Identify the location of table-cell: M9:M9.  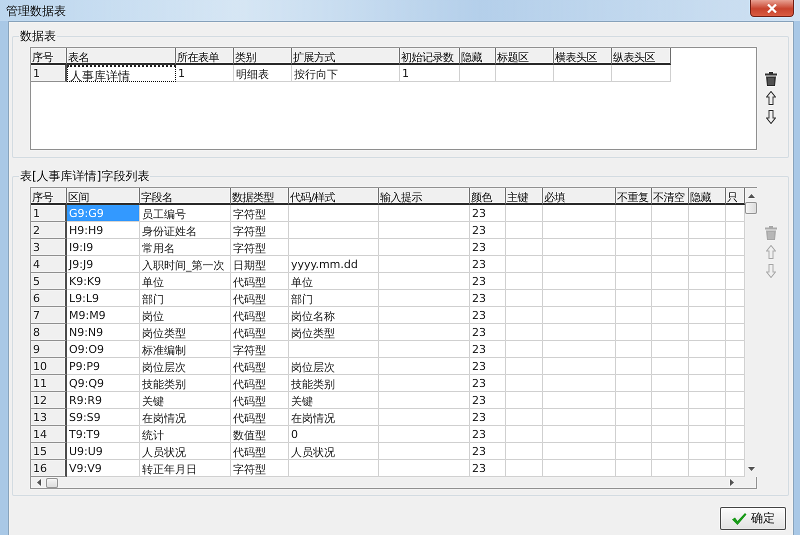
(103, 315).